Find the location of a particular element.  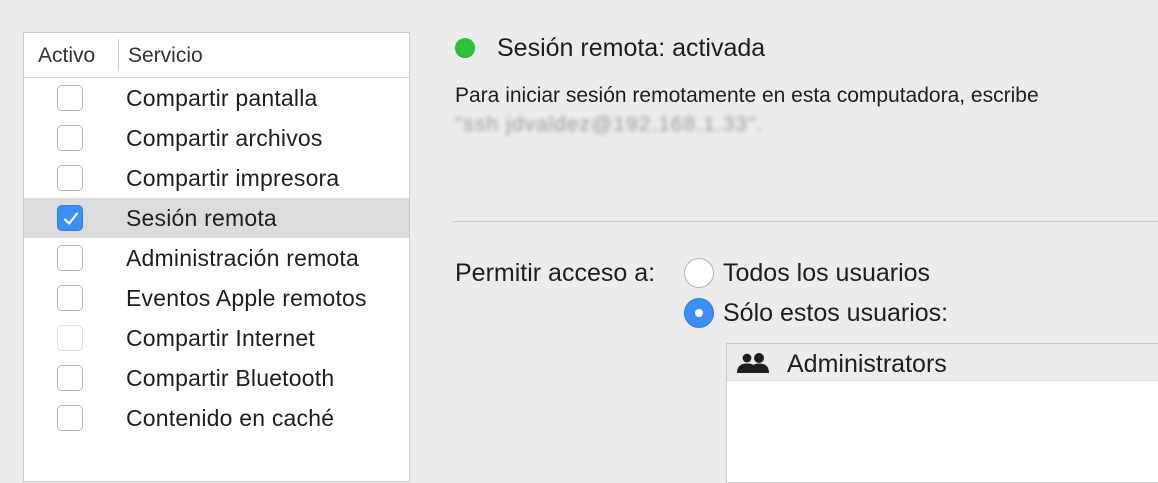

service-row-compartir-internet: Compartir Internet is located at coordinates (216, 338).